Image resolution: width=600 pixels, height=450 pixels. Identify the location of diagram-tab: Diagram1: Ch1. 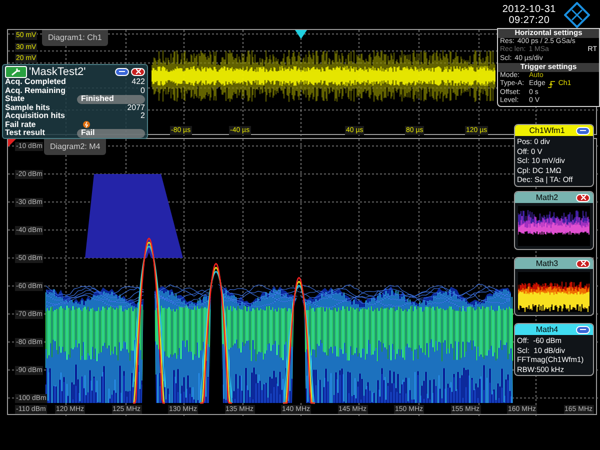
(75, 38).